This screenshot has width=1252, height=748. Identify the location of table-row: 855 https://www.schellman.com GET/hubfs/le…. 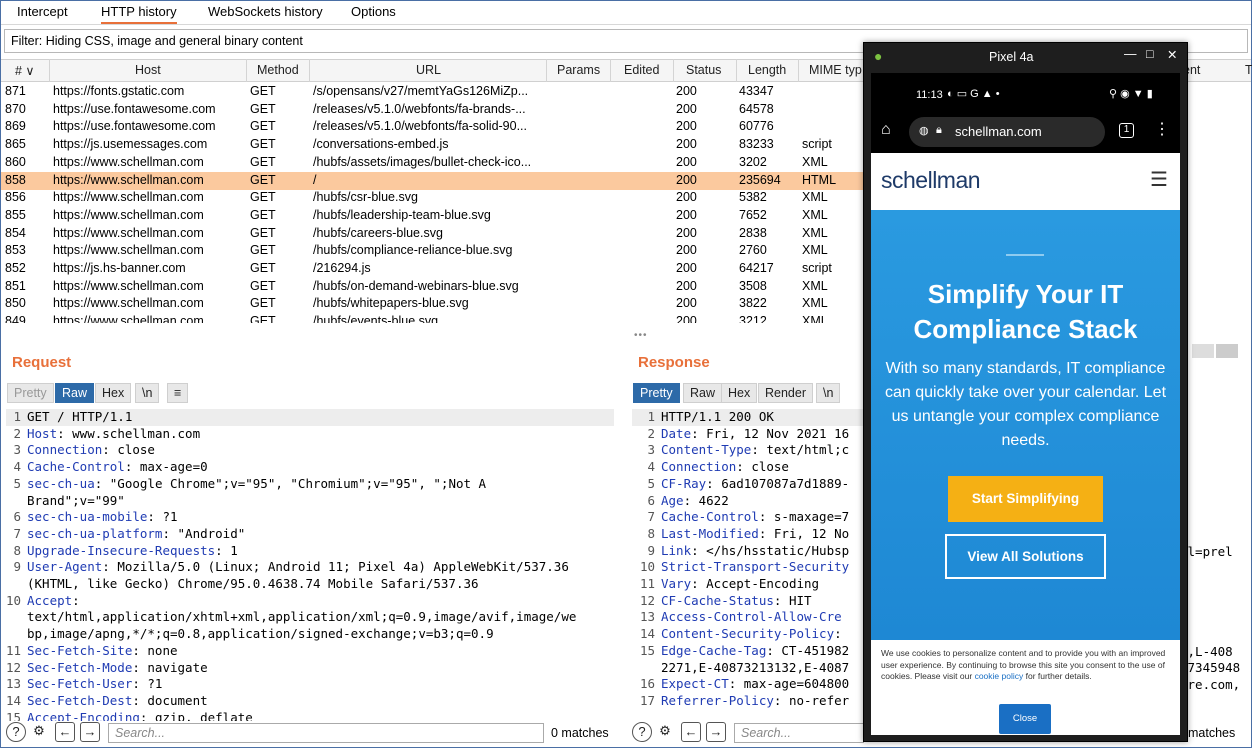
(436, 216).